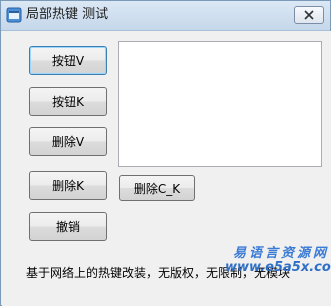 The image size is (331, 306). What do you see at coordinates (68, 141) in the screenshot?
I see `delete-v-button: 删除V` at bounding box center [68, 141].